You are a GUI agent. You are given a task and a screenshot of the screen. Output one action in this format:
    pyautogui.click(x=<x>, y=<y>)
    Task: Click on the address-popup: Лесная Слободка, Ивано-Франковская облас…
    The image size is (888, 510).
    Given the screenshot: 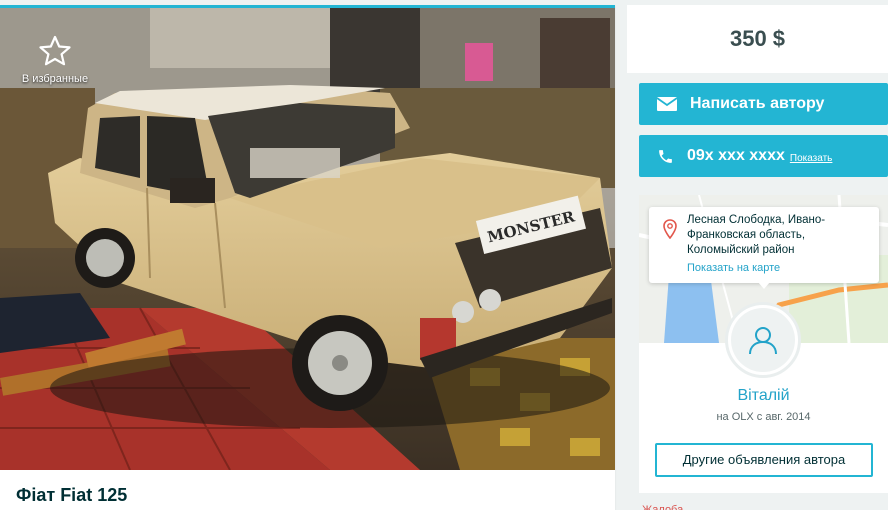 What is the action you would take?
    pyautogui.click(x=764, y=245)
    